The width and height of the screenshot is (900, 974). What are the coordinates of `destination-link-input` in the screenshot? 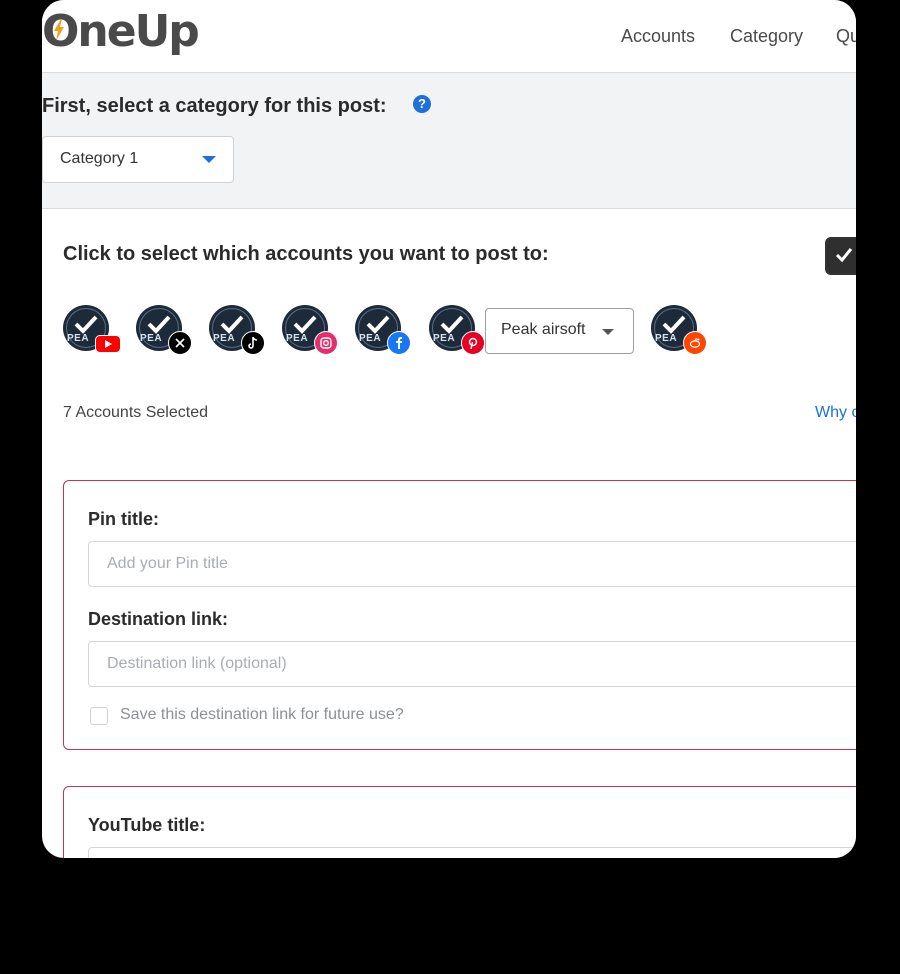 It's located at (472, 664).